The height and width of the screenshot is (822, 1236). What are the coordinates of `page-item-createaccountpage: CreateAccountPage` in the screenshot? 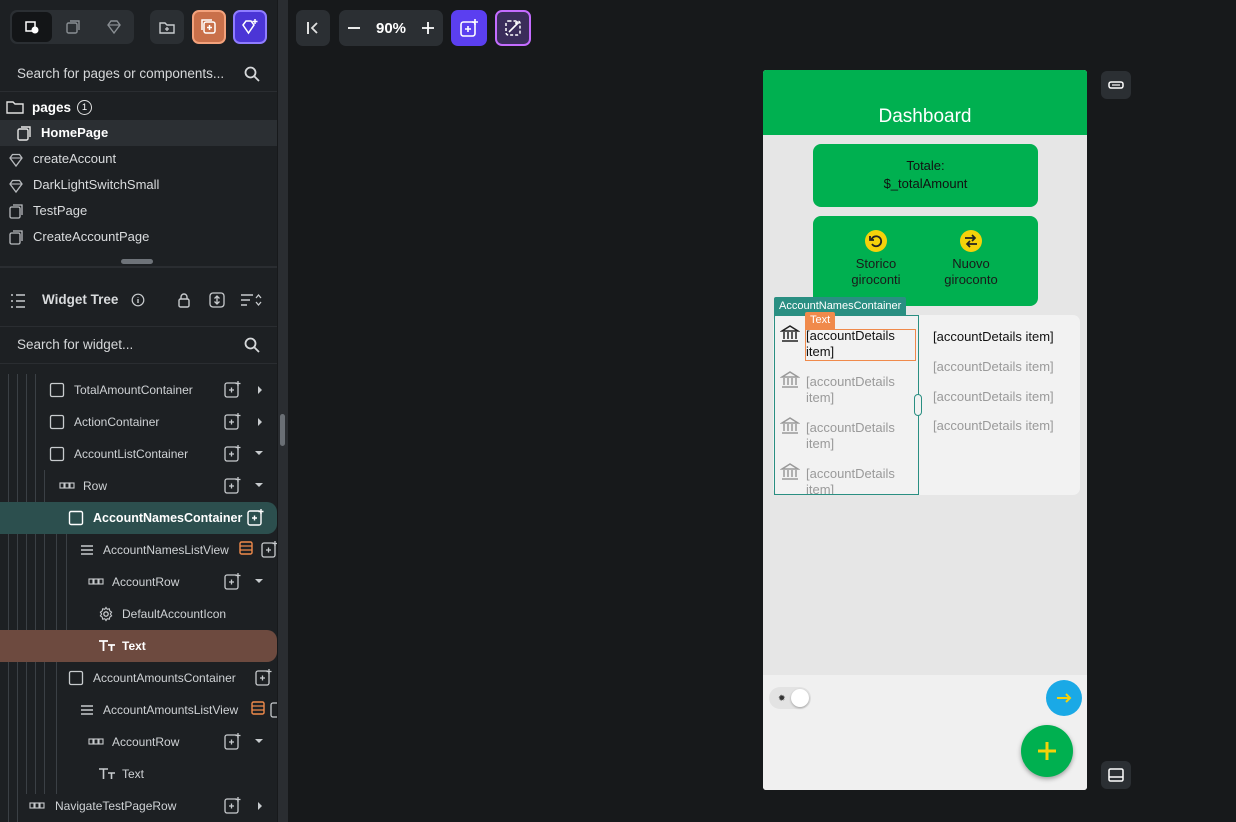 It's located at (138, 237).